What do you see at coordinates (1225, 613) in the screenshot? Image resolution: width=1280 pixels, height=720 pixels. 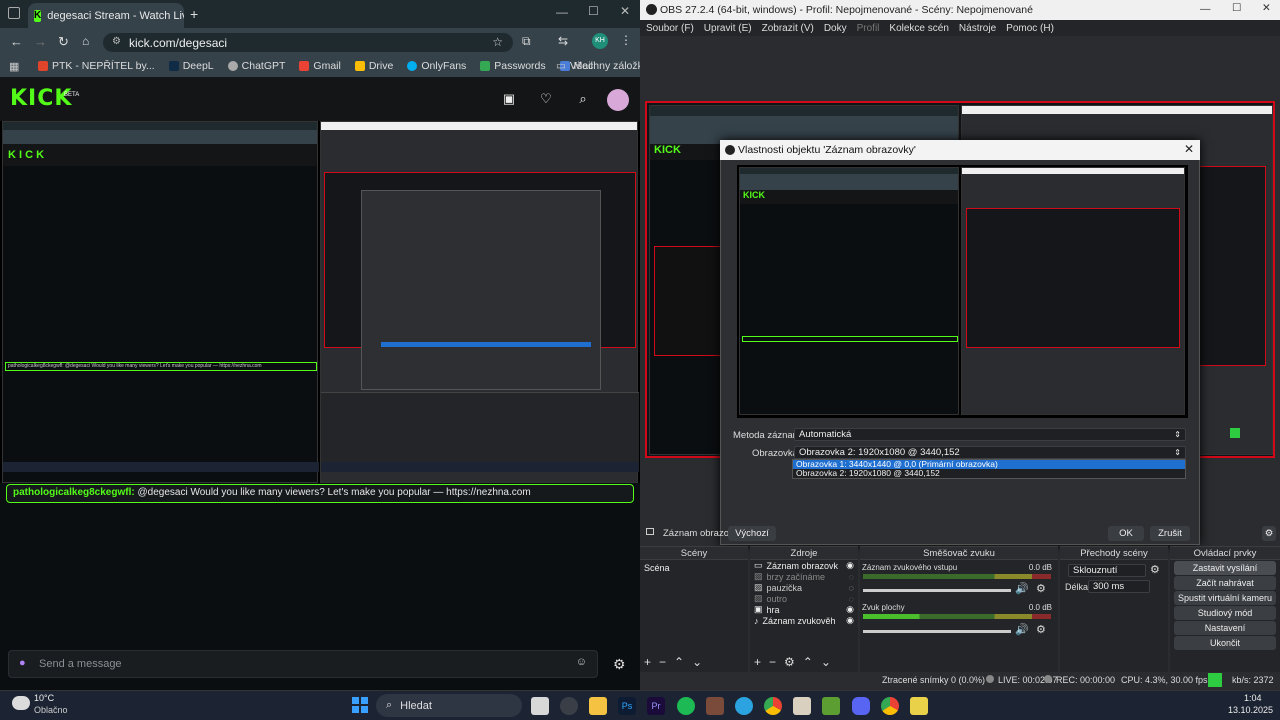 I see `studio-mode-button: Studiový mód` at bounding box center [1225, 613].